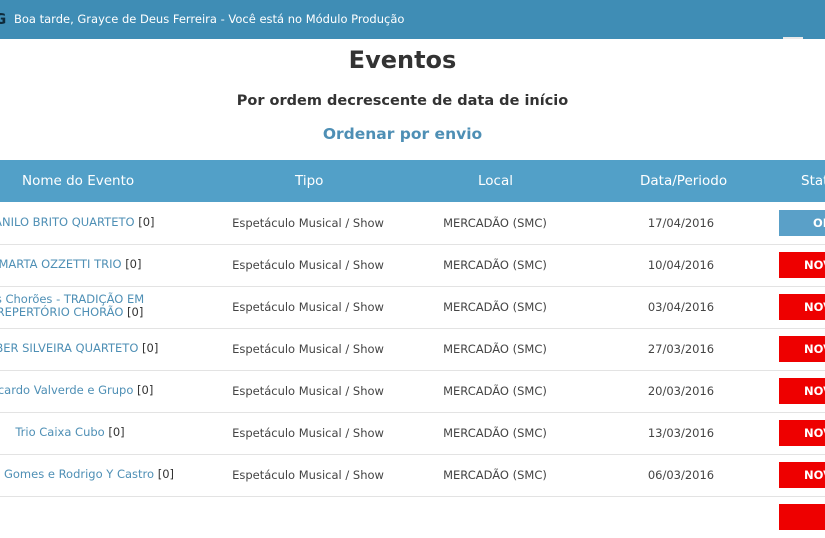  What do you see at coordinates (66, 390) in the screenshot?
I see `event-name-link: Ricardo Valverde e Grupo` at bounding box center [66, 390].